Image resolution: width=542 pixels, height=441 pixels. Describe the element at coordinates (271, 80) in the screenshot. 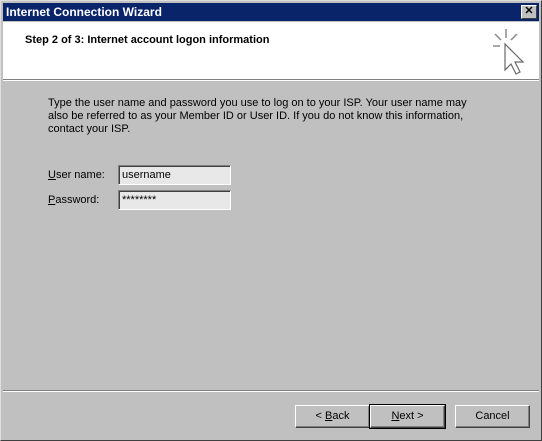

I see `header-divider` at that location.